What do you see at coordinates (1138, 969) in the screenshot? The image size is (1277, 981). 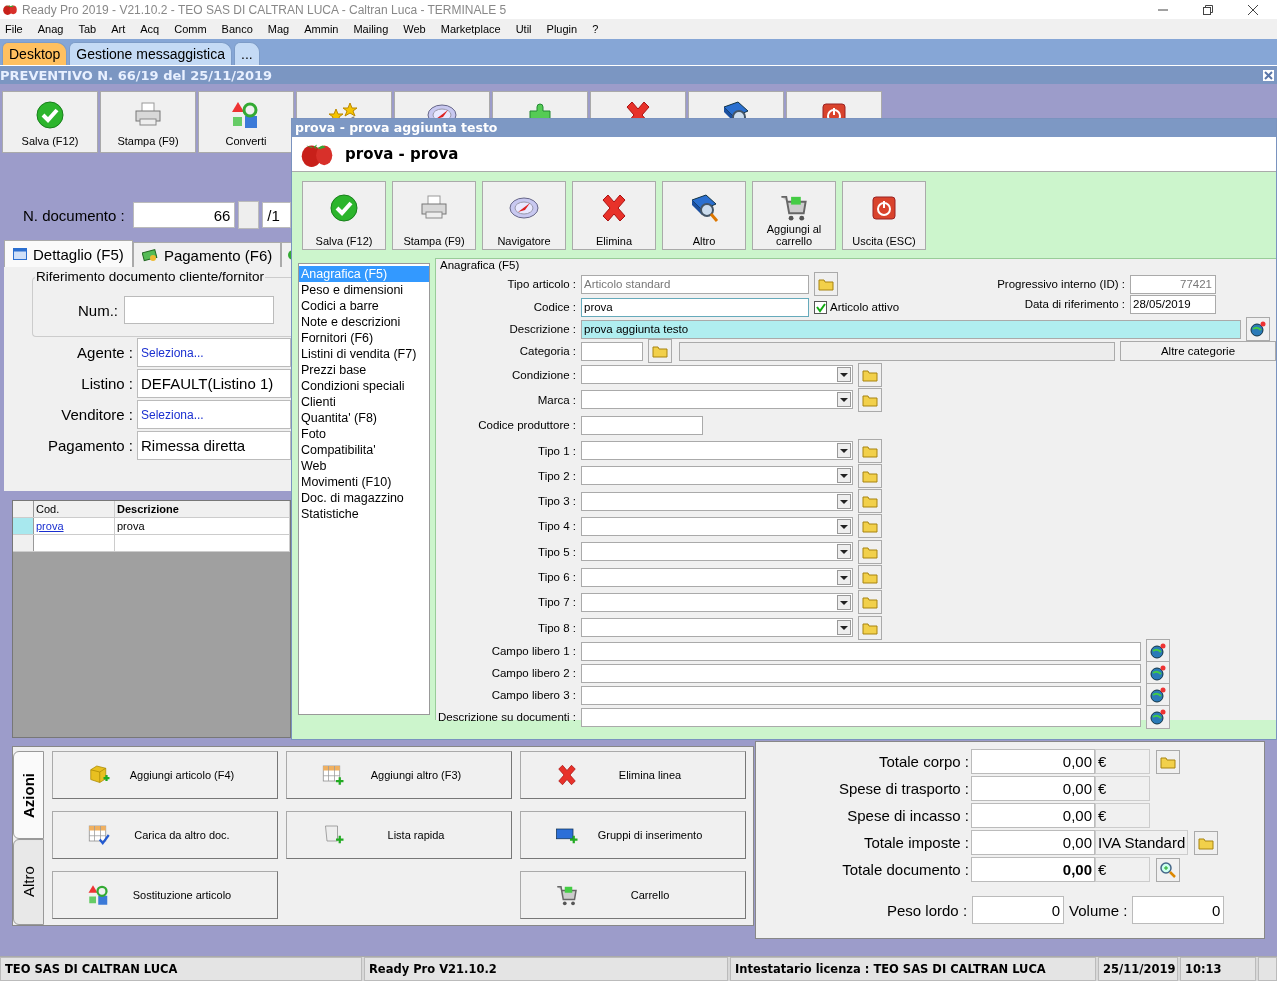 I see `status-cell: 25/11/2019` at bounding box center [1138, 969].